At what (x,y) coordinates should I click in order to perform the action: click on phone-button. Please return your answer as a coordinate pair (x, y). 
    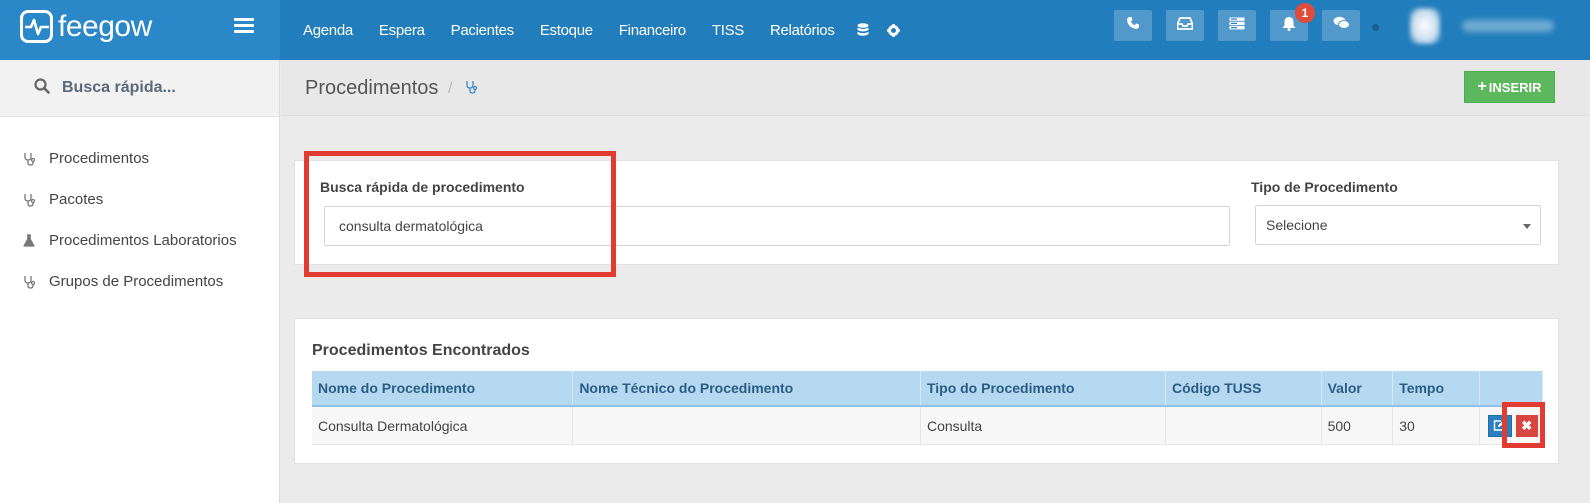
    Looking at the image, I should click on (1133, 25).